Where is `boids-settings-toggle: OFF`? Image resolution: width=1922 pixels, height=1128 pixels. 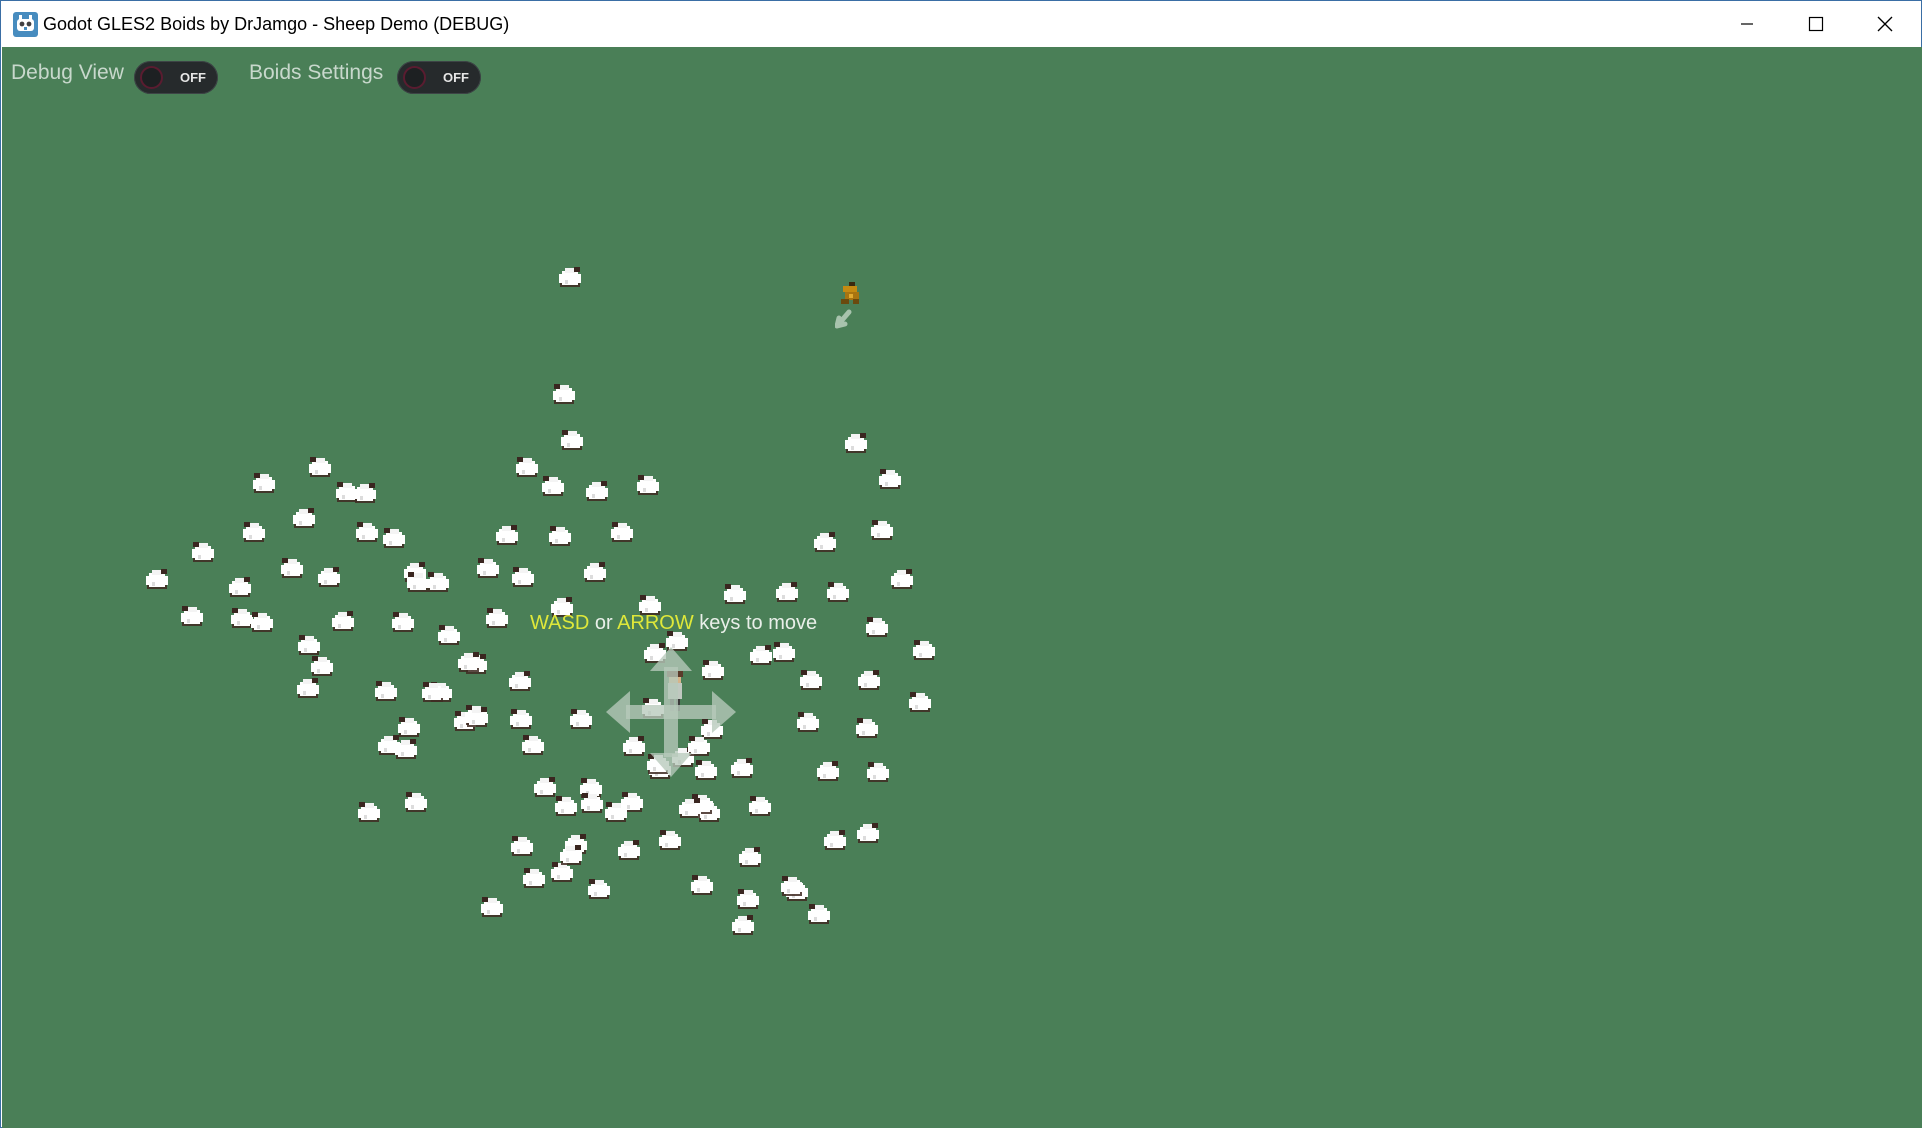 boids-settings-toggle: OFF is located at coordinates (439, 77).